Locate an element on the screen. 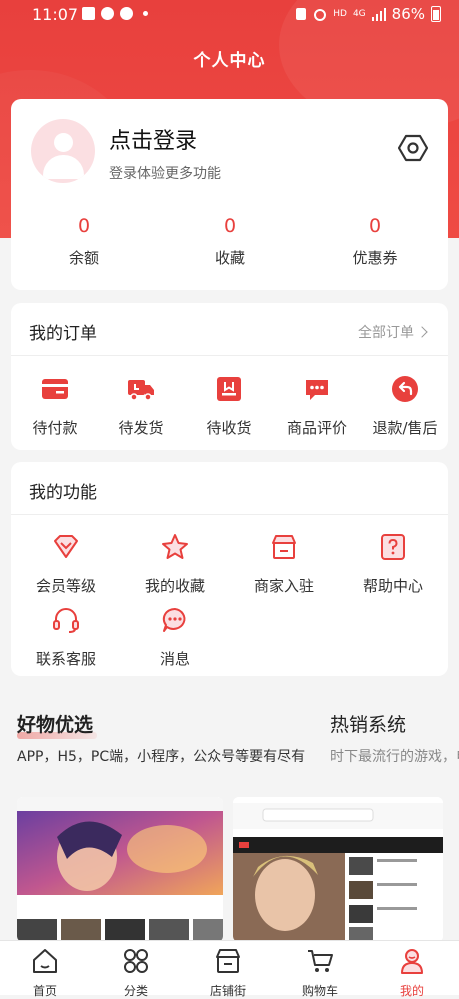 This screenshot has height=999, width=459. package-icon is located at coordinates (229, 389).